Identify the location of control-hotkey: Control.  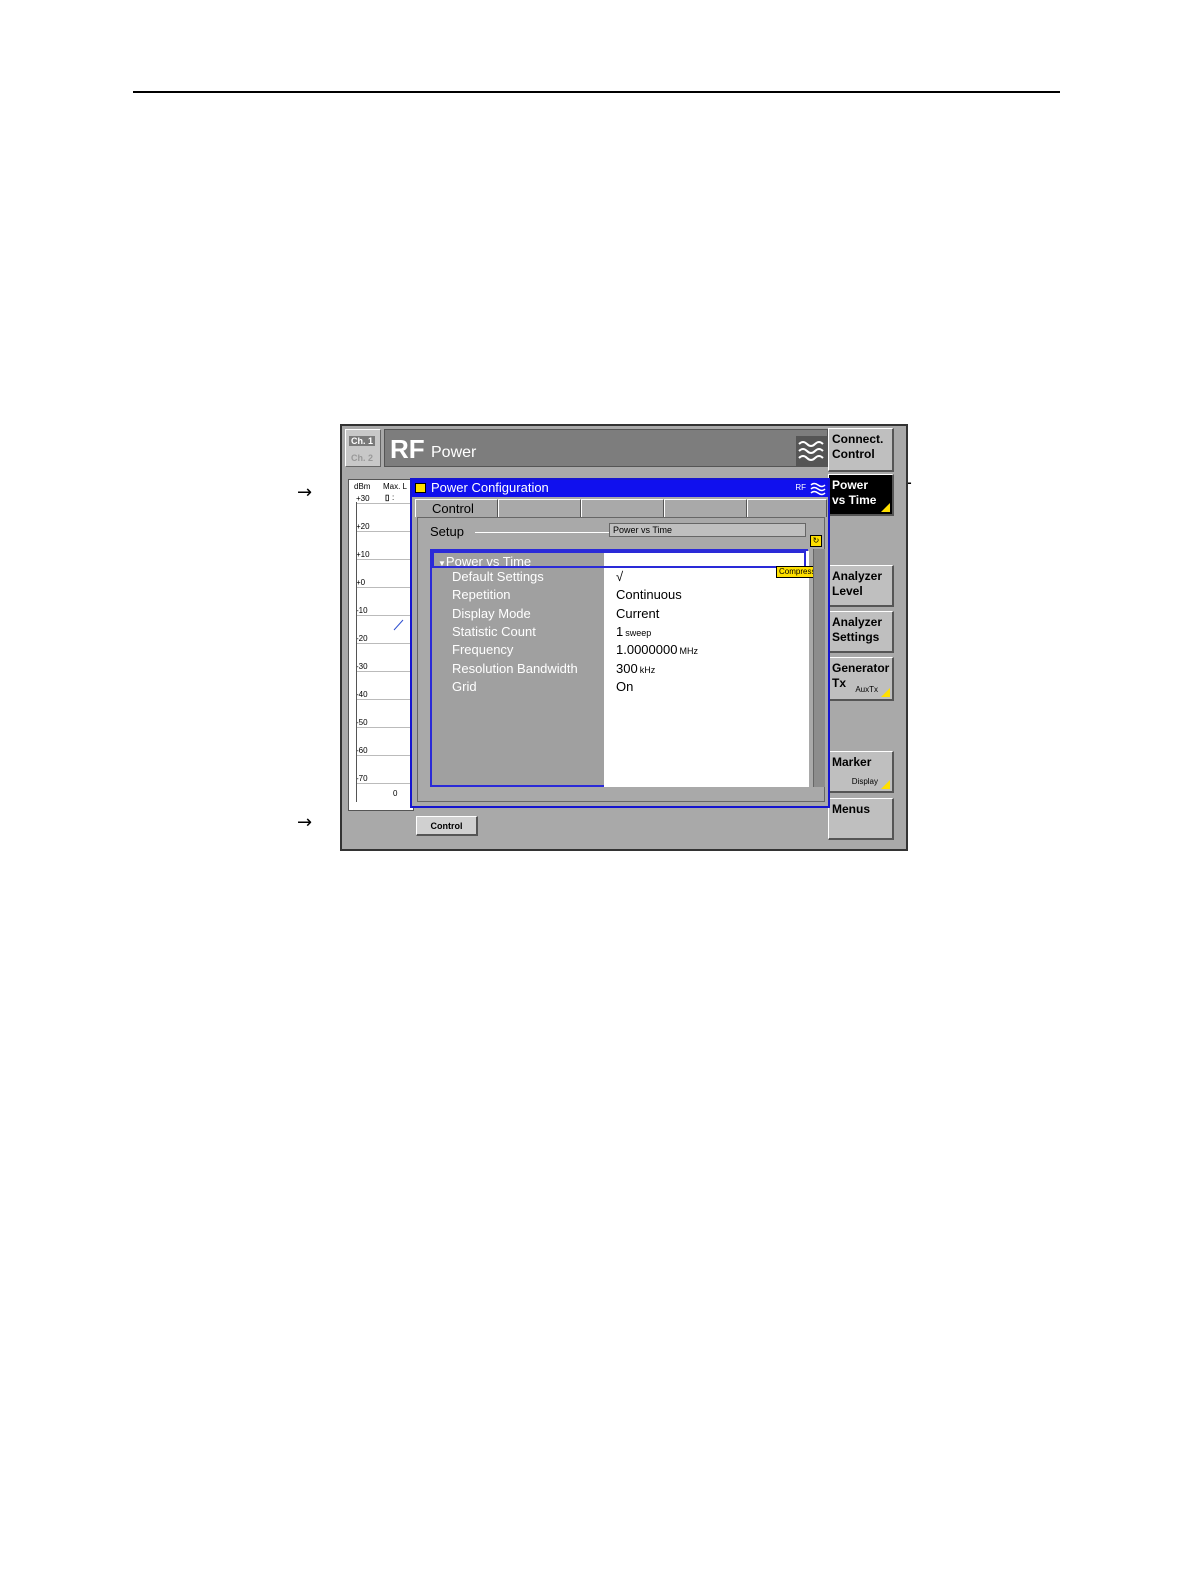
(447, 826).